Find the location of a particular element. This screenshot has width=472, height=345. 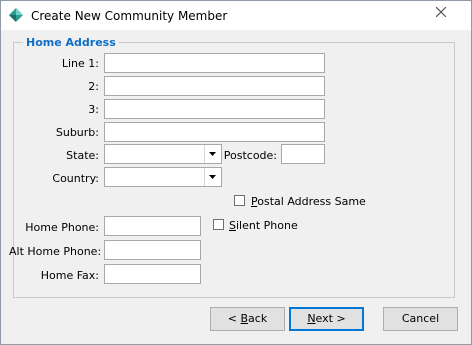

alt-home-phone-input is located at coordinates (152, 250).